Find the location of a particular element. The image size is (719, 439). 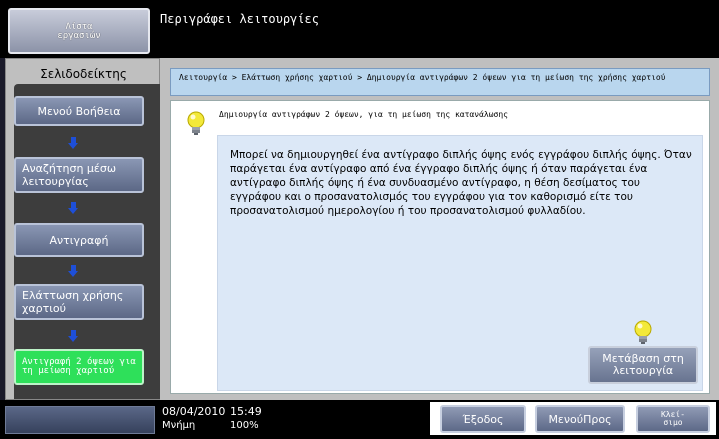

step-label: Αντιγραφή 2 όψεων για τη μείωση χαρτιού is located at coordinates (79, 366).